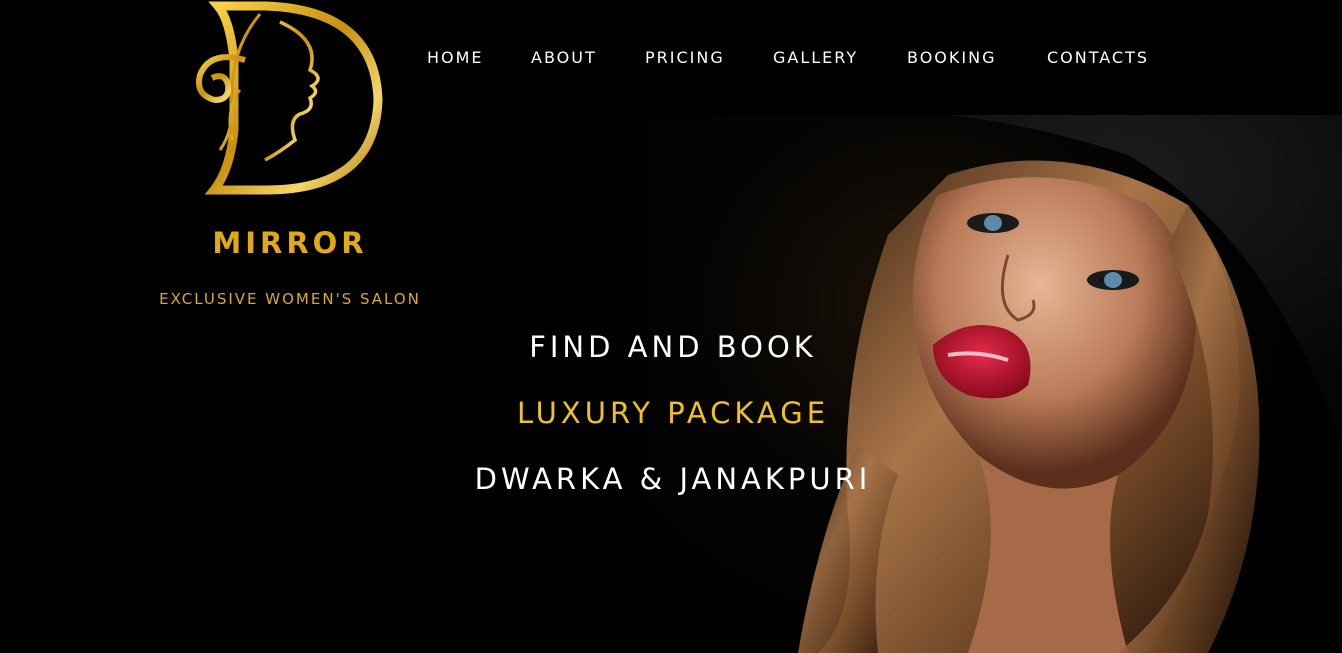  Describe the element at coordinates (290, 243) in the screenshot. I see `brand-name: MIRROR` at that location.